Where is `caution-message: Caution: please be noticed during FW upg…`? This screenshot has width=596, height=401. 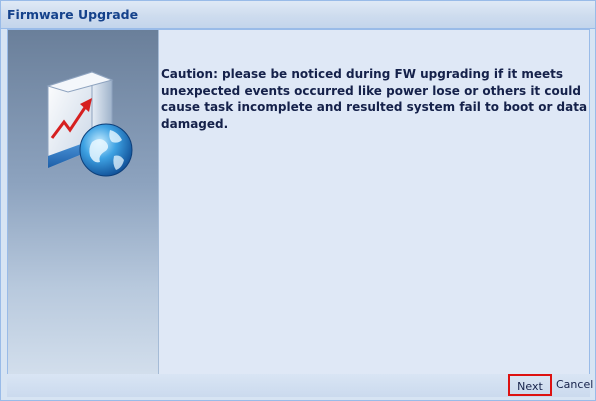 caution-message: Caution: please be noticed during FW upg… is located at coordinates (374, 99).